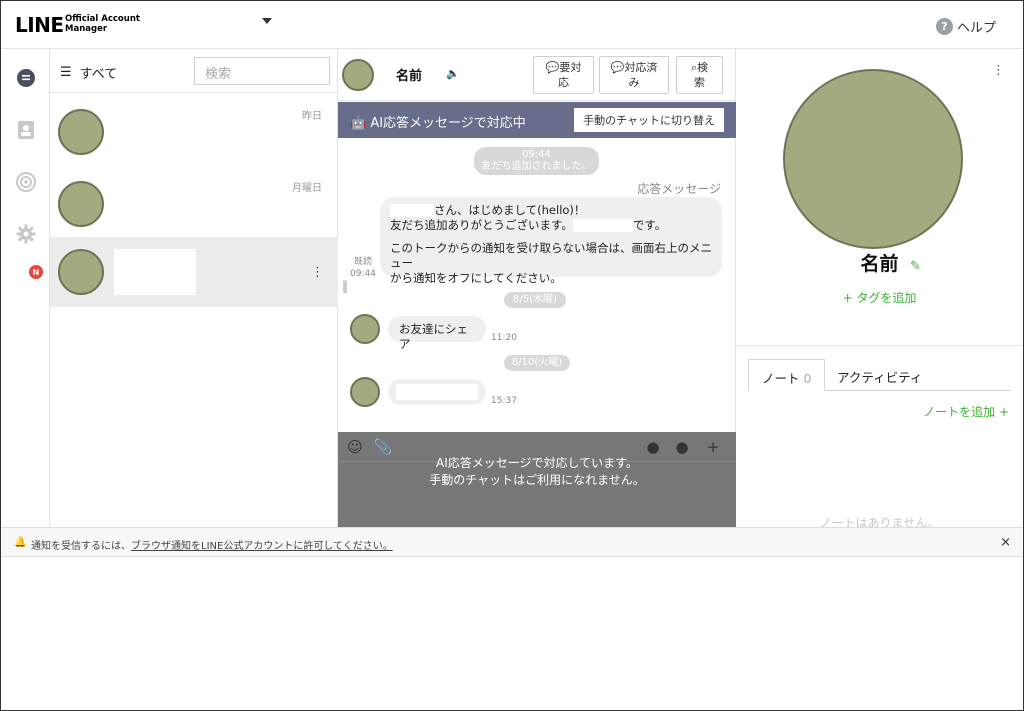  Describe the element at coordinates (26, 78) in the screenshot. I see `chat-icon` at that location.